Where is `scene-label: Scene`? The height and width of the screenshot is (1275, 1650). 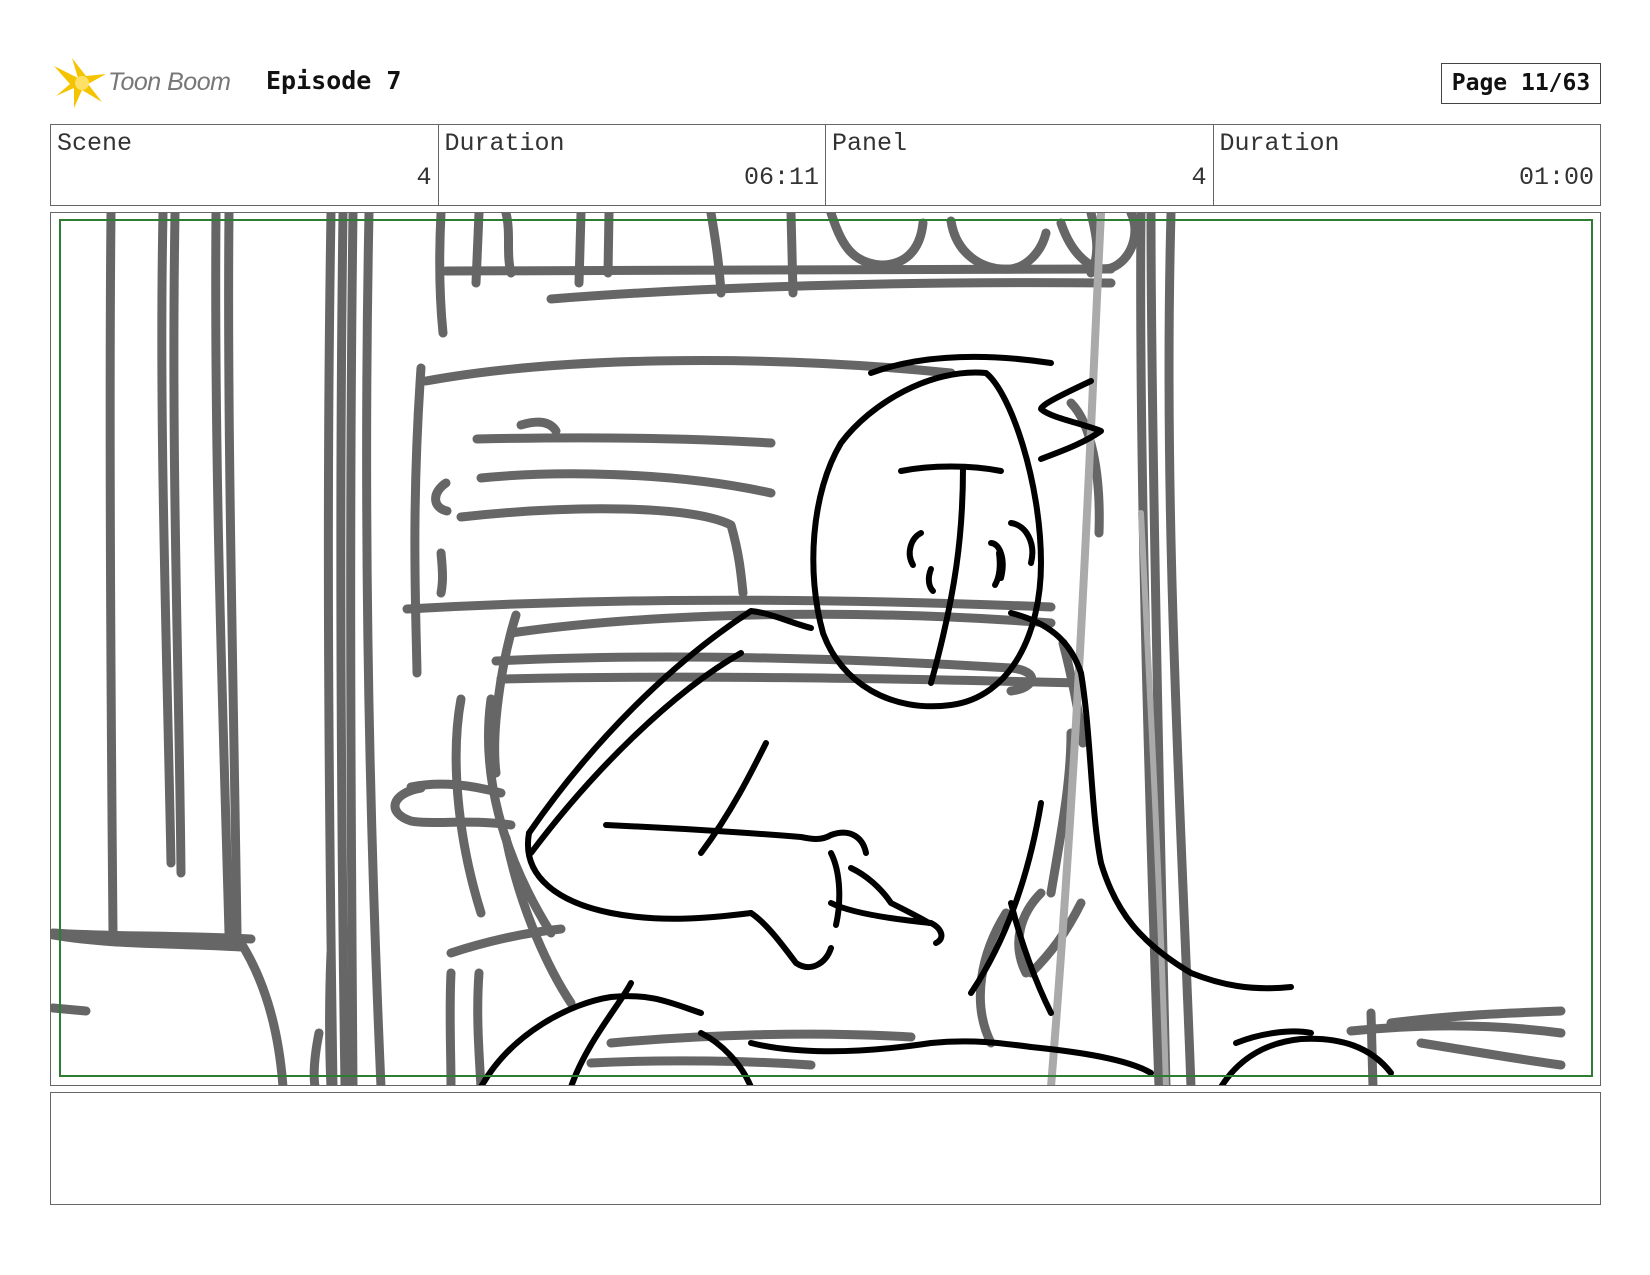 scene-label: Scene is located at coordinates (95, 143).